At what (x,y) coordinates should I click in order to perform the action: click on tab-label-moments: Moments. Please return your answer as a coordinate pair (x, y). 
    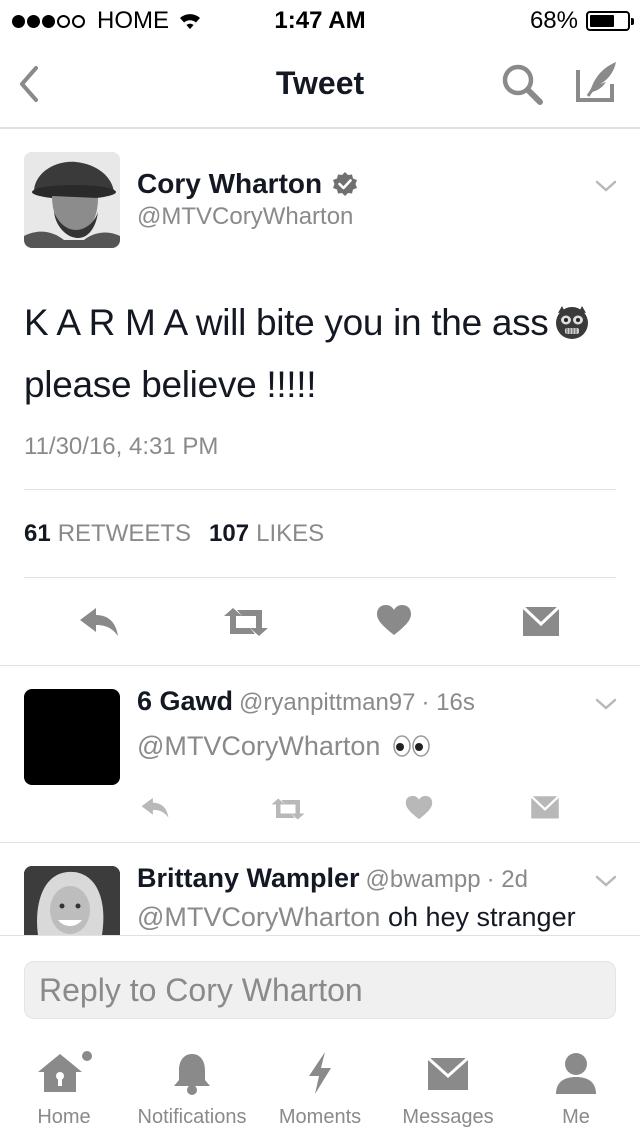
    Looking at the image, I should click on (320, 1117).